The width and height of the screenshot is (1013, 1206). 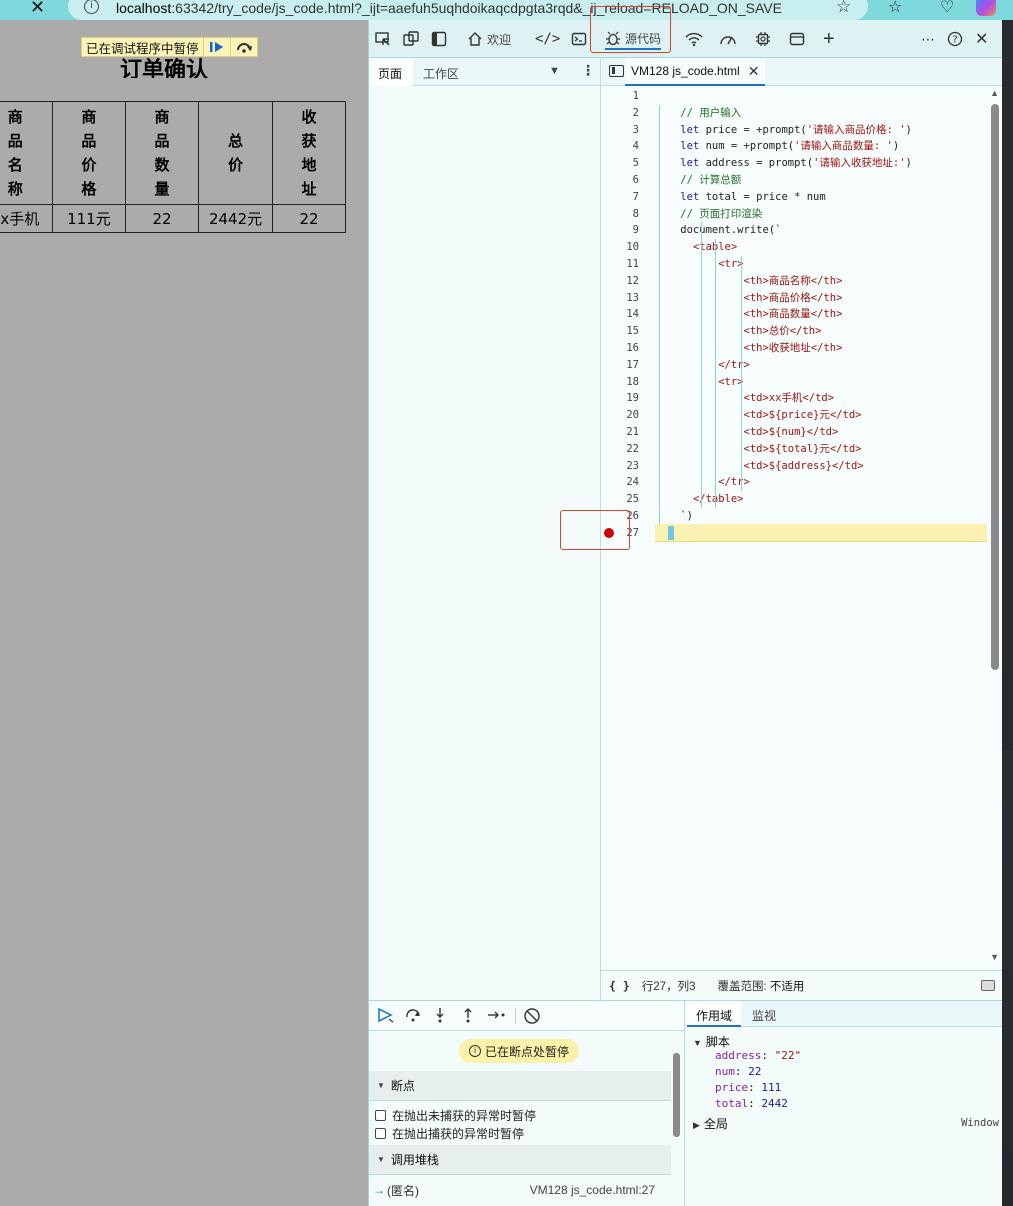 I want to click on line-number: 19, so click(x=620, y=398).